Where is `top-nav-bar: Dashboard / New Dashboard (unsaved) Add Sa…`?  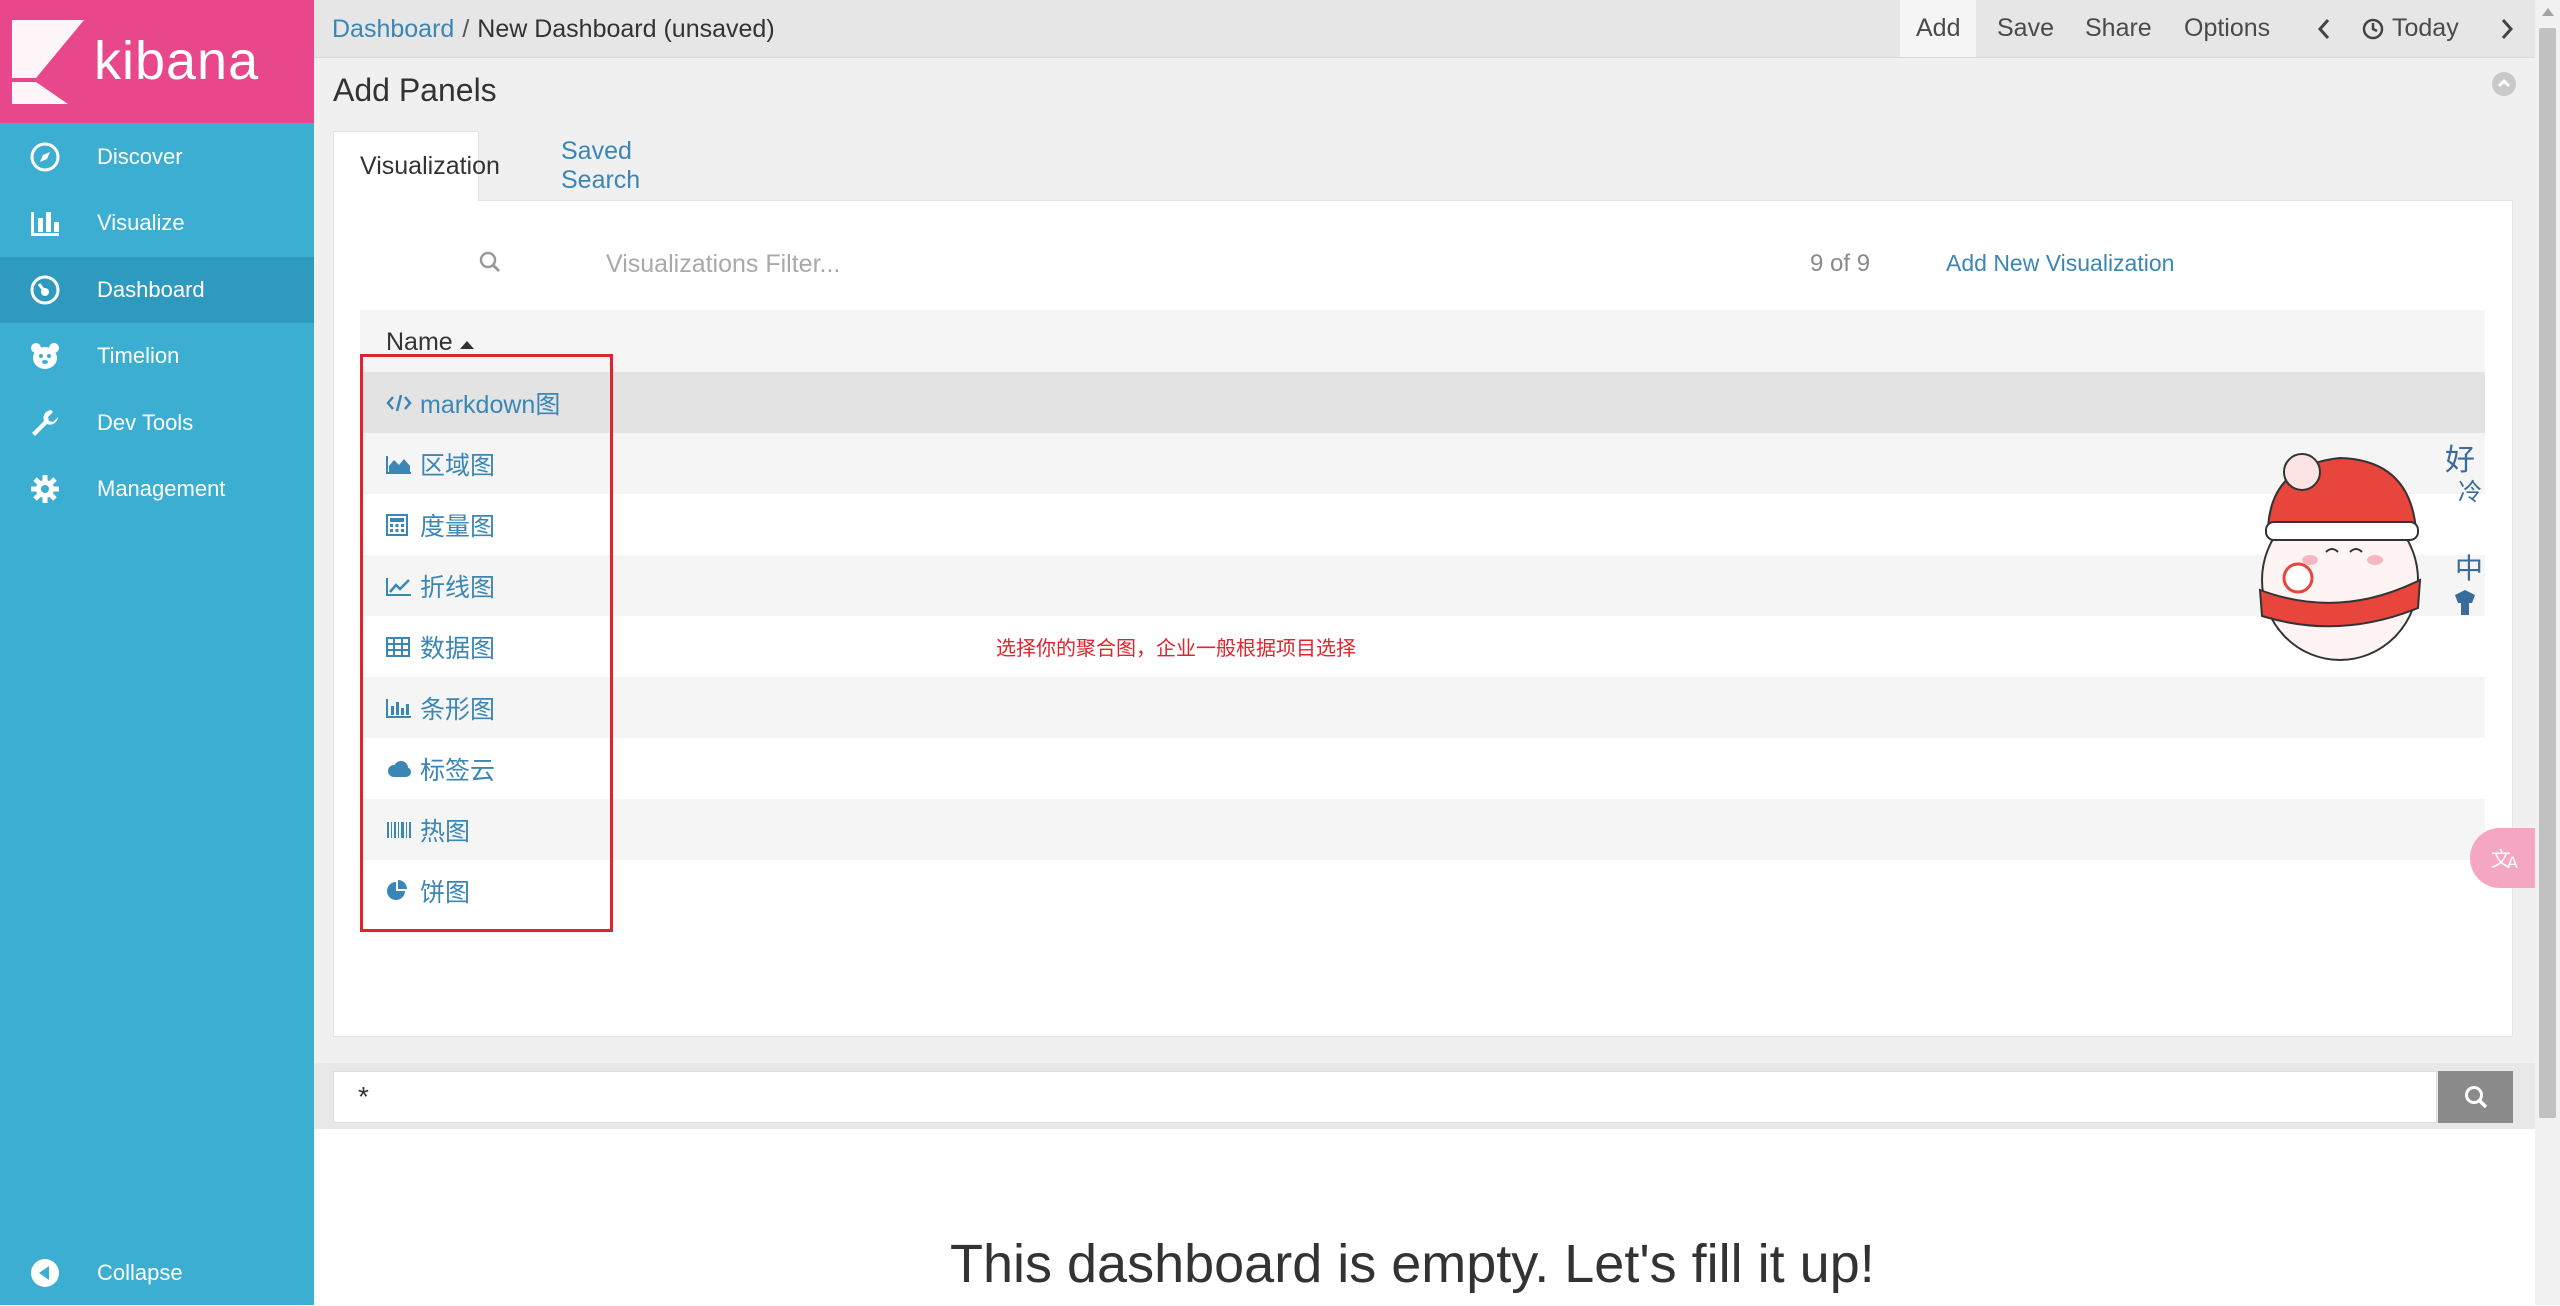
top-nav-bar: Dashboard / New Dashboard (unsaved) Add Sa… is located at coordinates (1424, 29).